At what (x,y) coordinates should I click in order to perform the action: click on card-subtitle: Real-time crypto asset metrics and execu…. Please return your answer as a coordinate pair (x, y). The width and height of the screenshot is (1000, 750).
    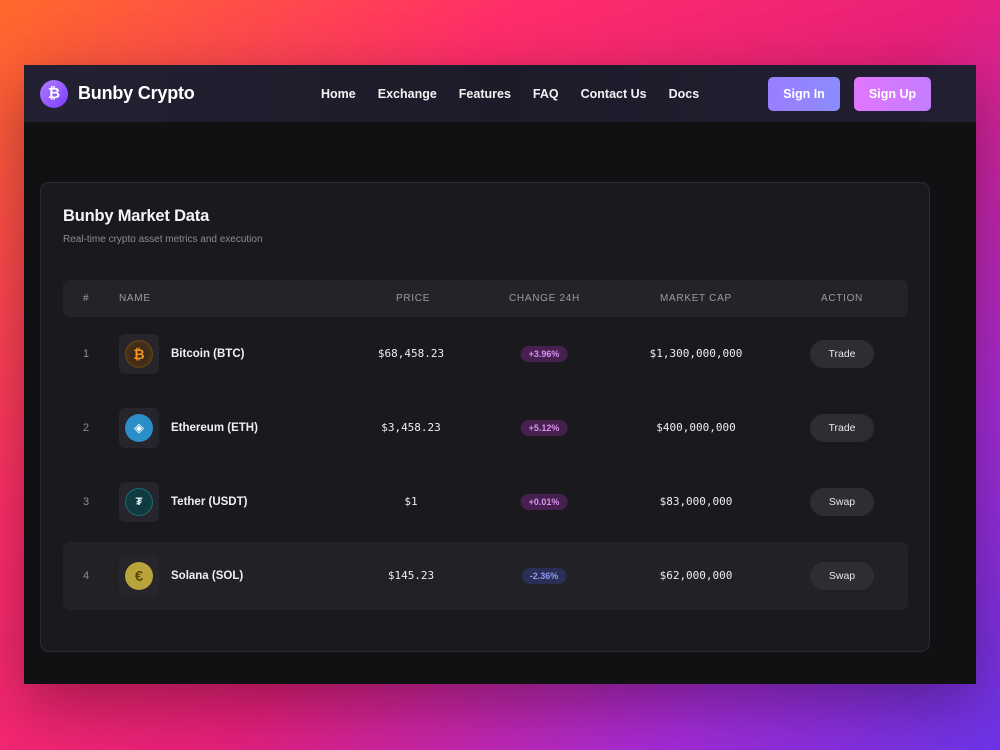
    Looking at the image, I should click on (163, 239).